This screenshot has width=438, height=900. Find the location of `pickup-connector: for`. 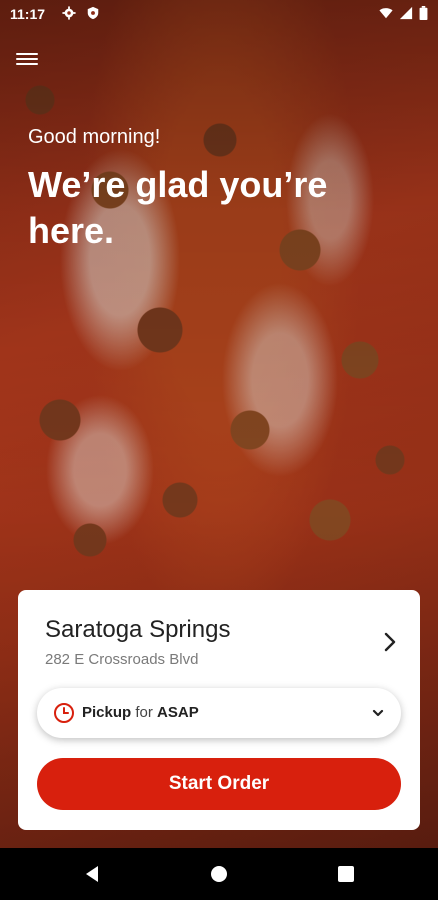

pickup-connector: for is located at coordinates (144, 712).